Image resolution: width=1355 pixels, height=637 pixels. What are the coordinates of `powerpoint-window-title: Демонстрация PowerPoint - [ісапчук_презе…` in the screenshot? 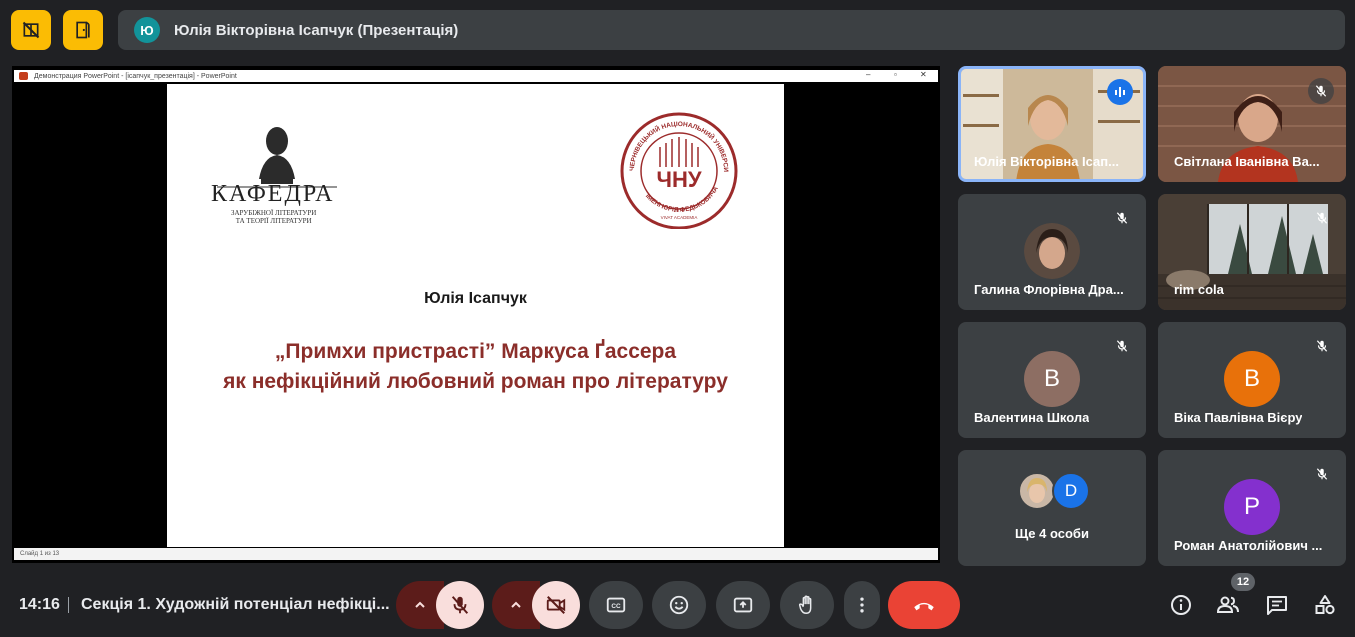 It's located at (135, 76).